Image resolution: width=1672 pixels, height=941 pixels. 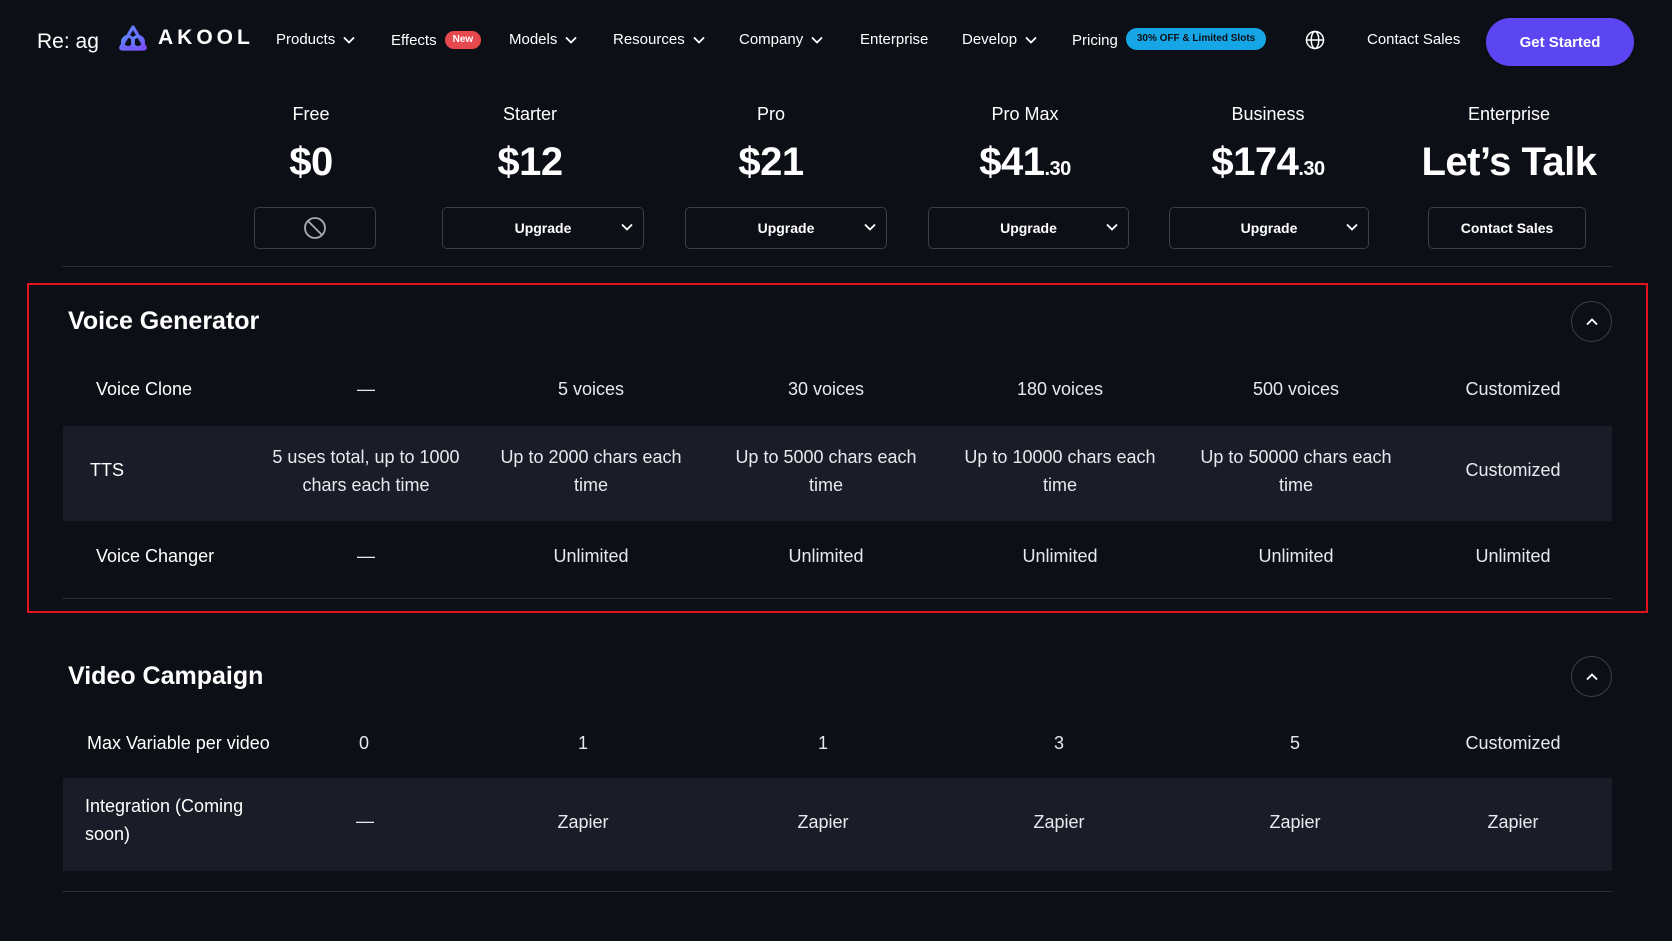 What do you see at coordinates (771, 114) in the screenshot?
I see `plan-name: Pro` at bounding box center [771, 114].